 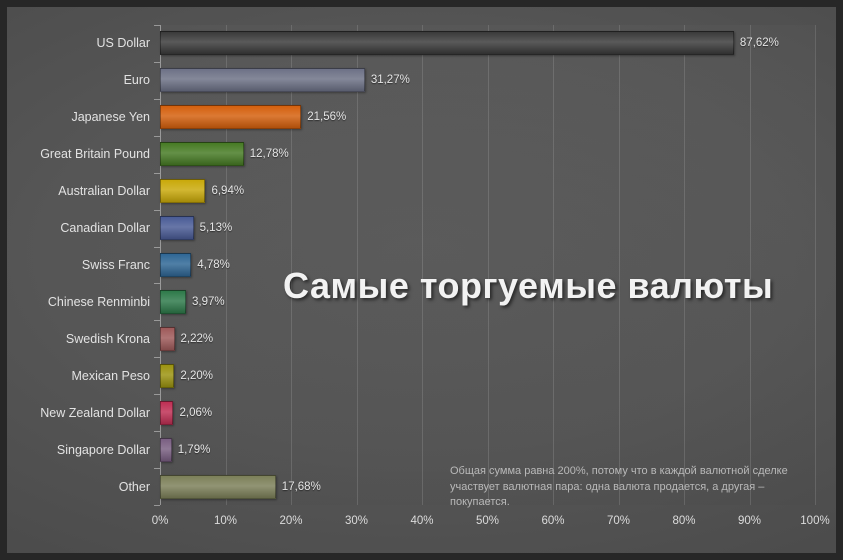 What do you see at coordinates (213, 265) in the screenshot?
I see `bar-value-label: 4,78%` at bounding box center [213, 265].